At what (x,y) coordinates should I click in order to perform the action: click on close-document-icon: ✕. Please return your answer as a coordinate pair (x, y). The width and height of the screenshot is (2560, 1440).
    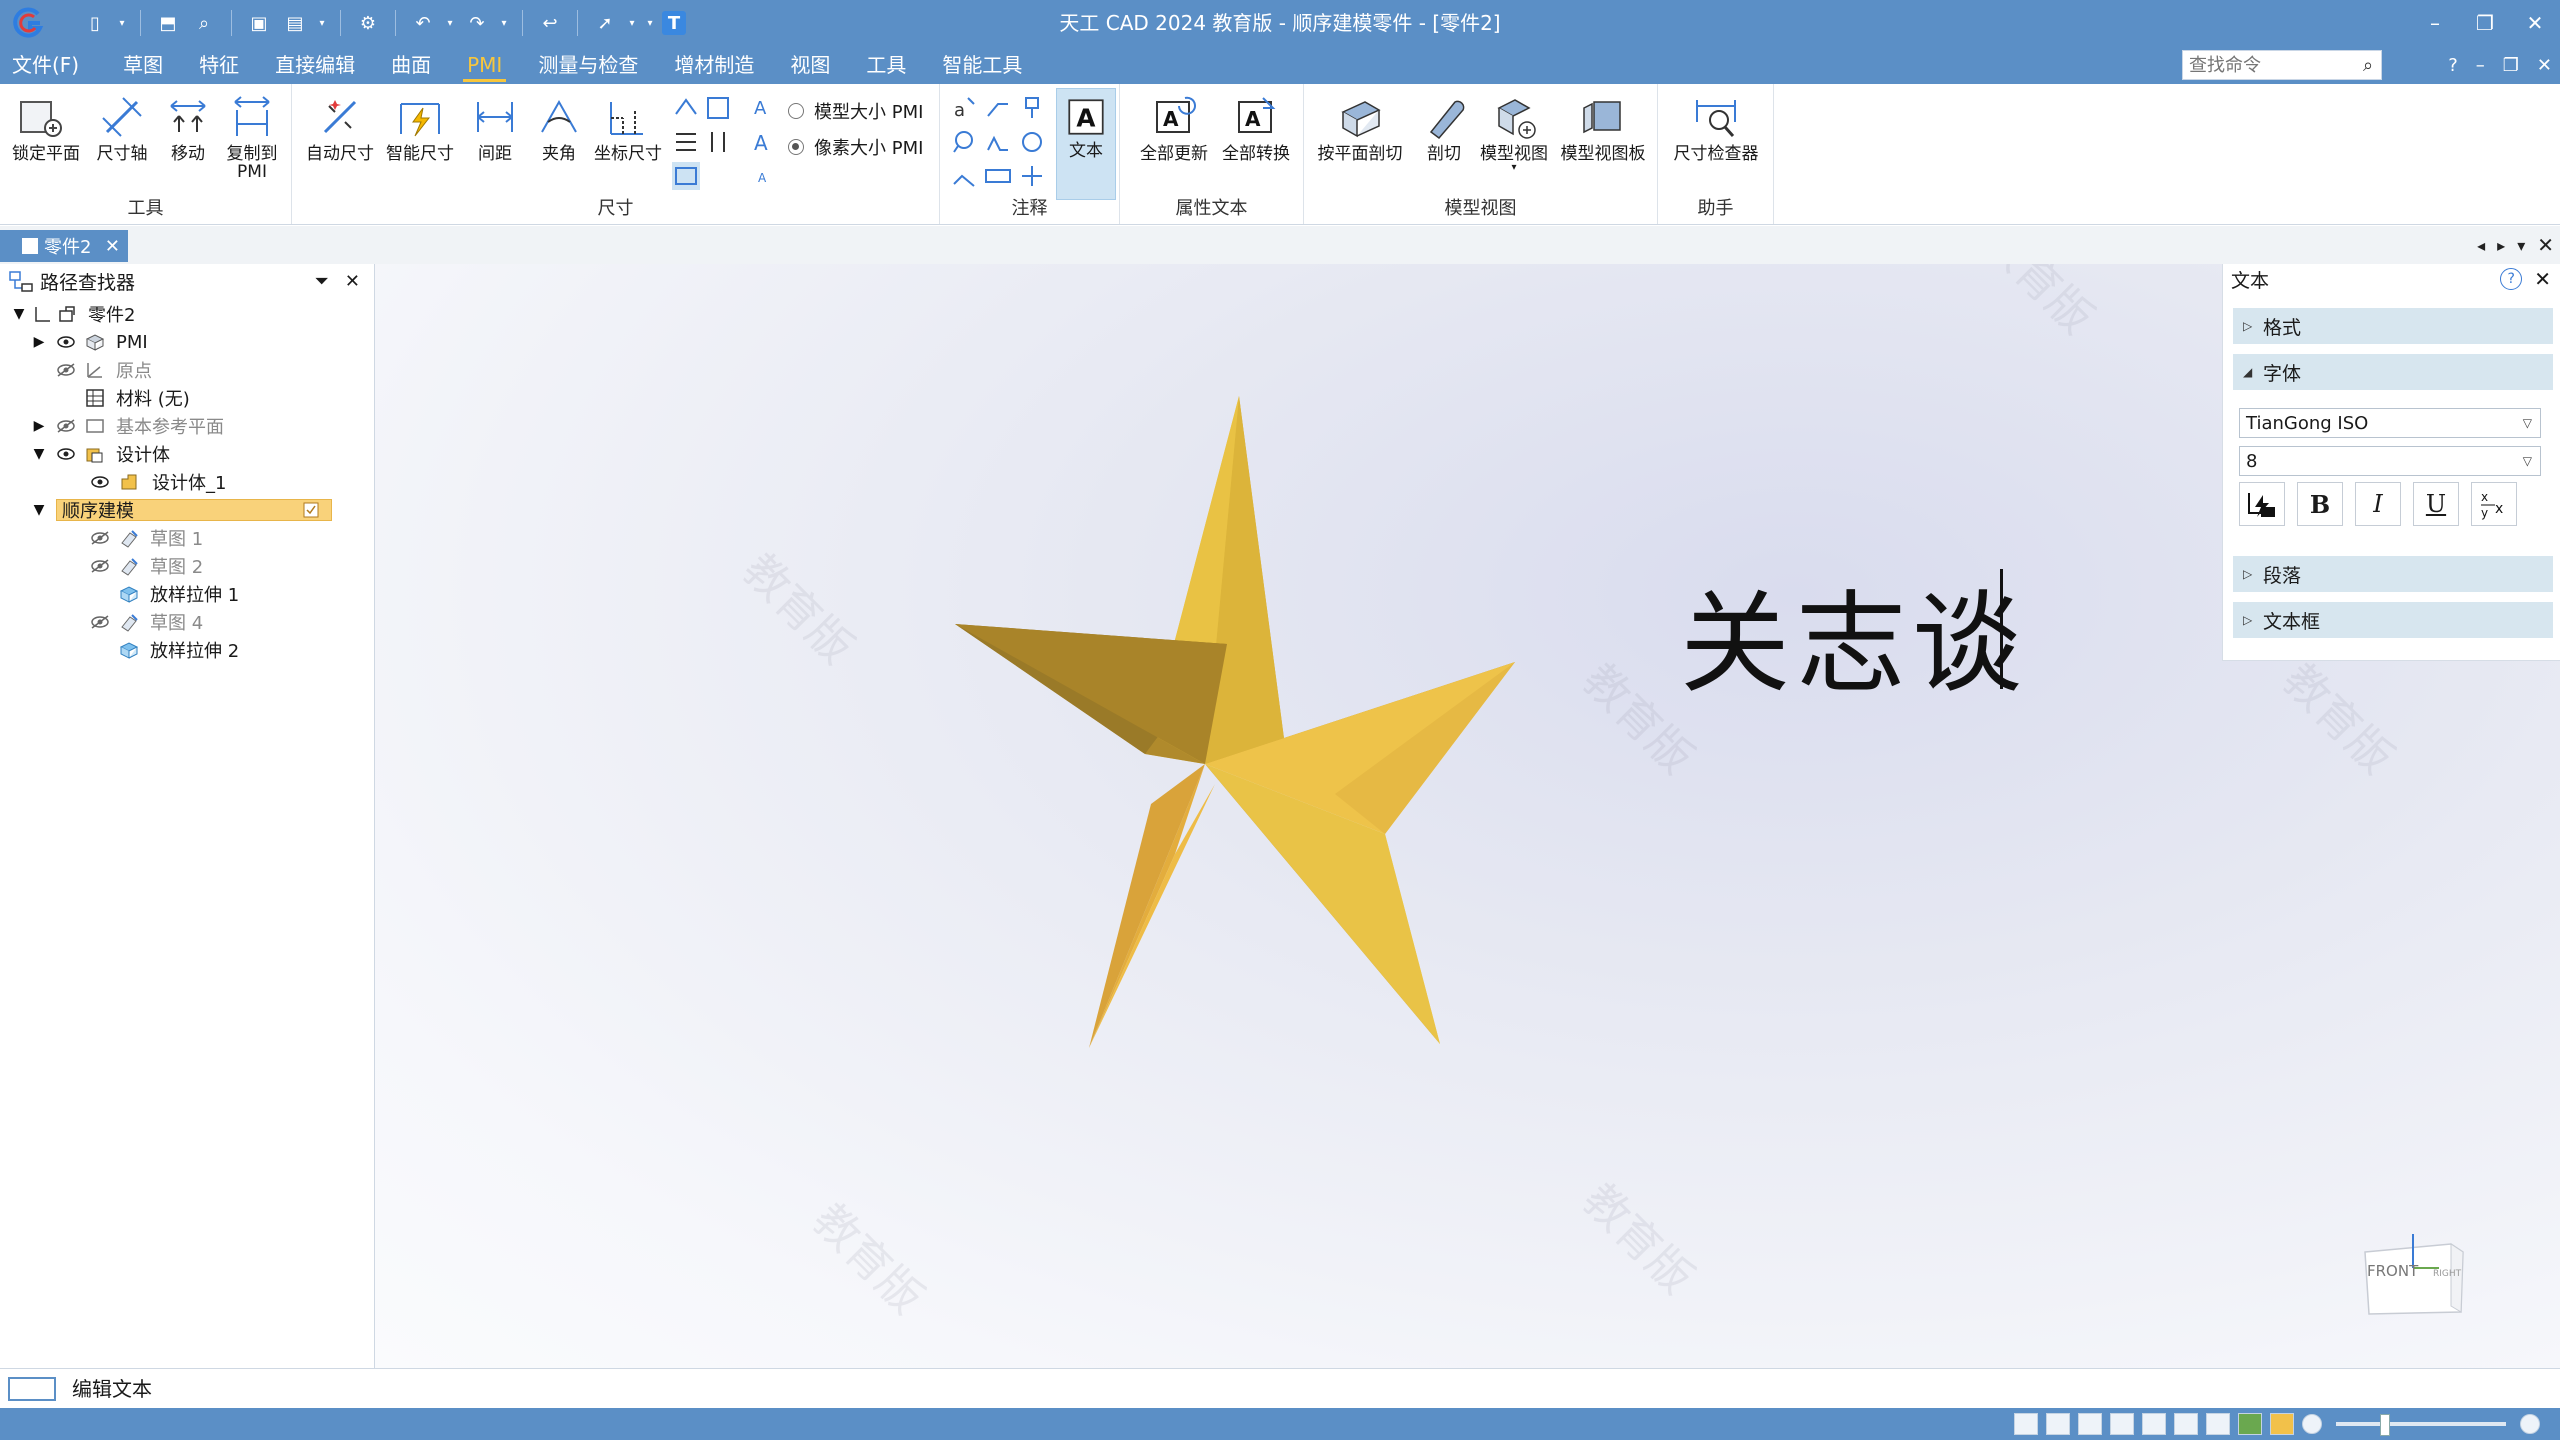
    Looking at the image, I should click on (2545, 245).